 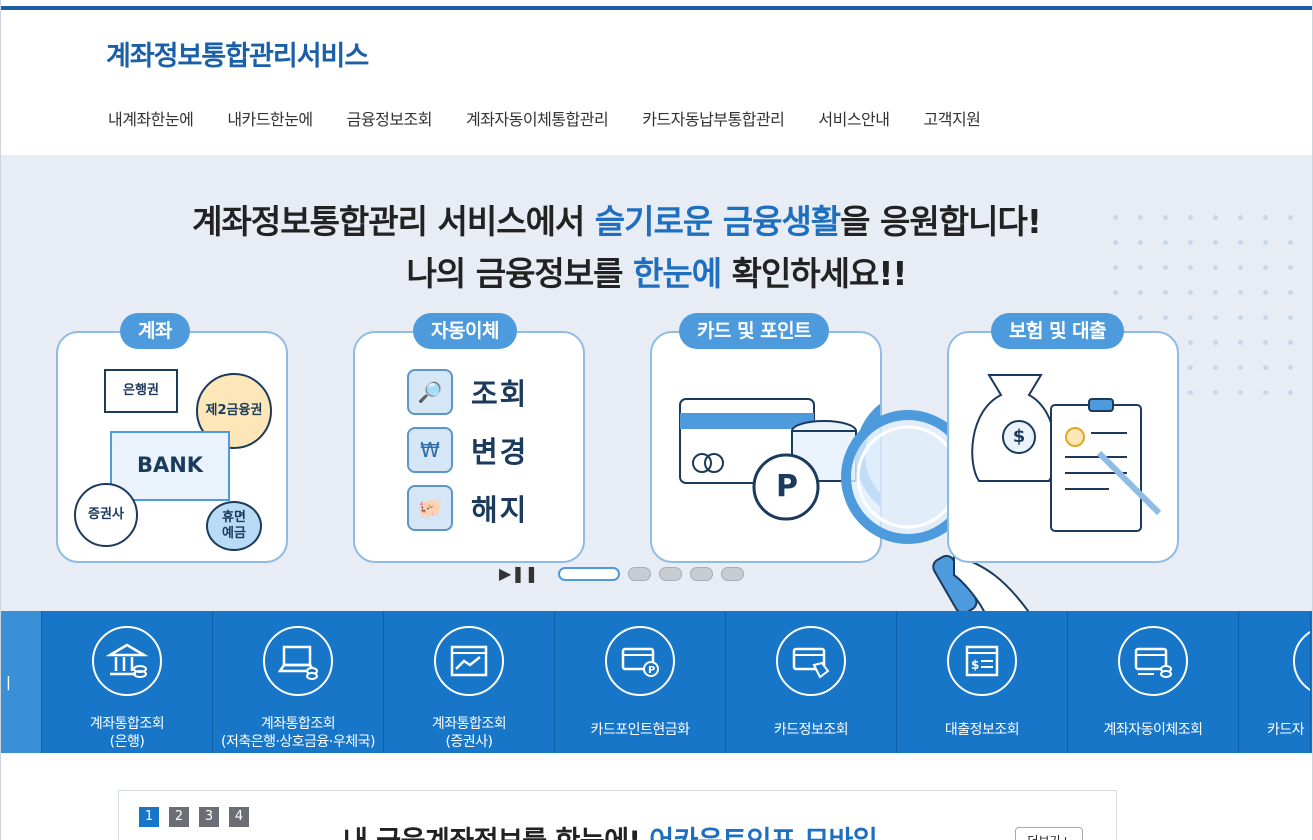 What do you see at coordinates (651, 670) in the screenshot?
I see `svg-text: P` at bounding box center [651, 670].